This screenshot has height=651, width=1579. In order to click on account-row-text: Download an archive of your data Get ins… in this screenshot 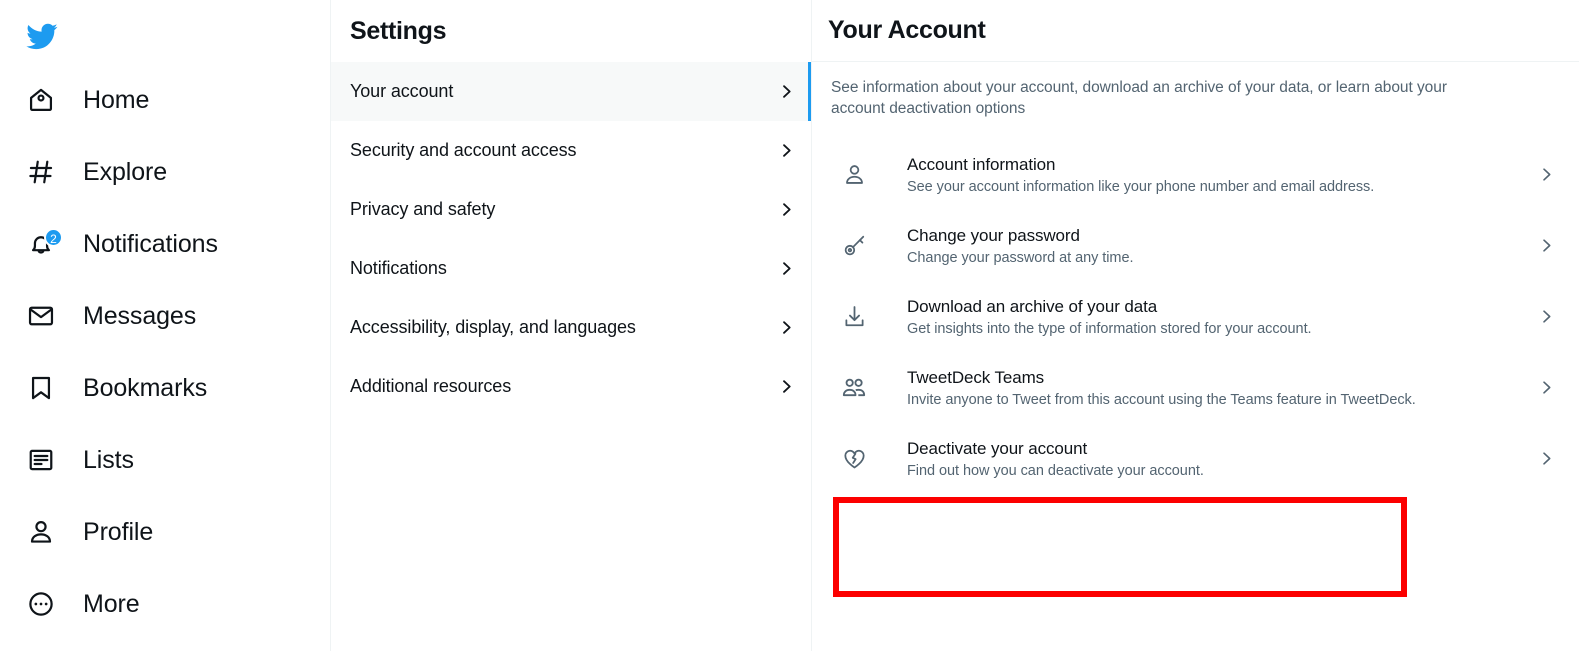, I will do `click(1203, 317)`.